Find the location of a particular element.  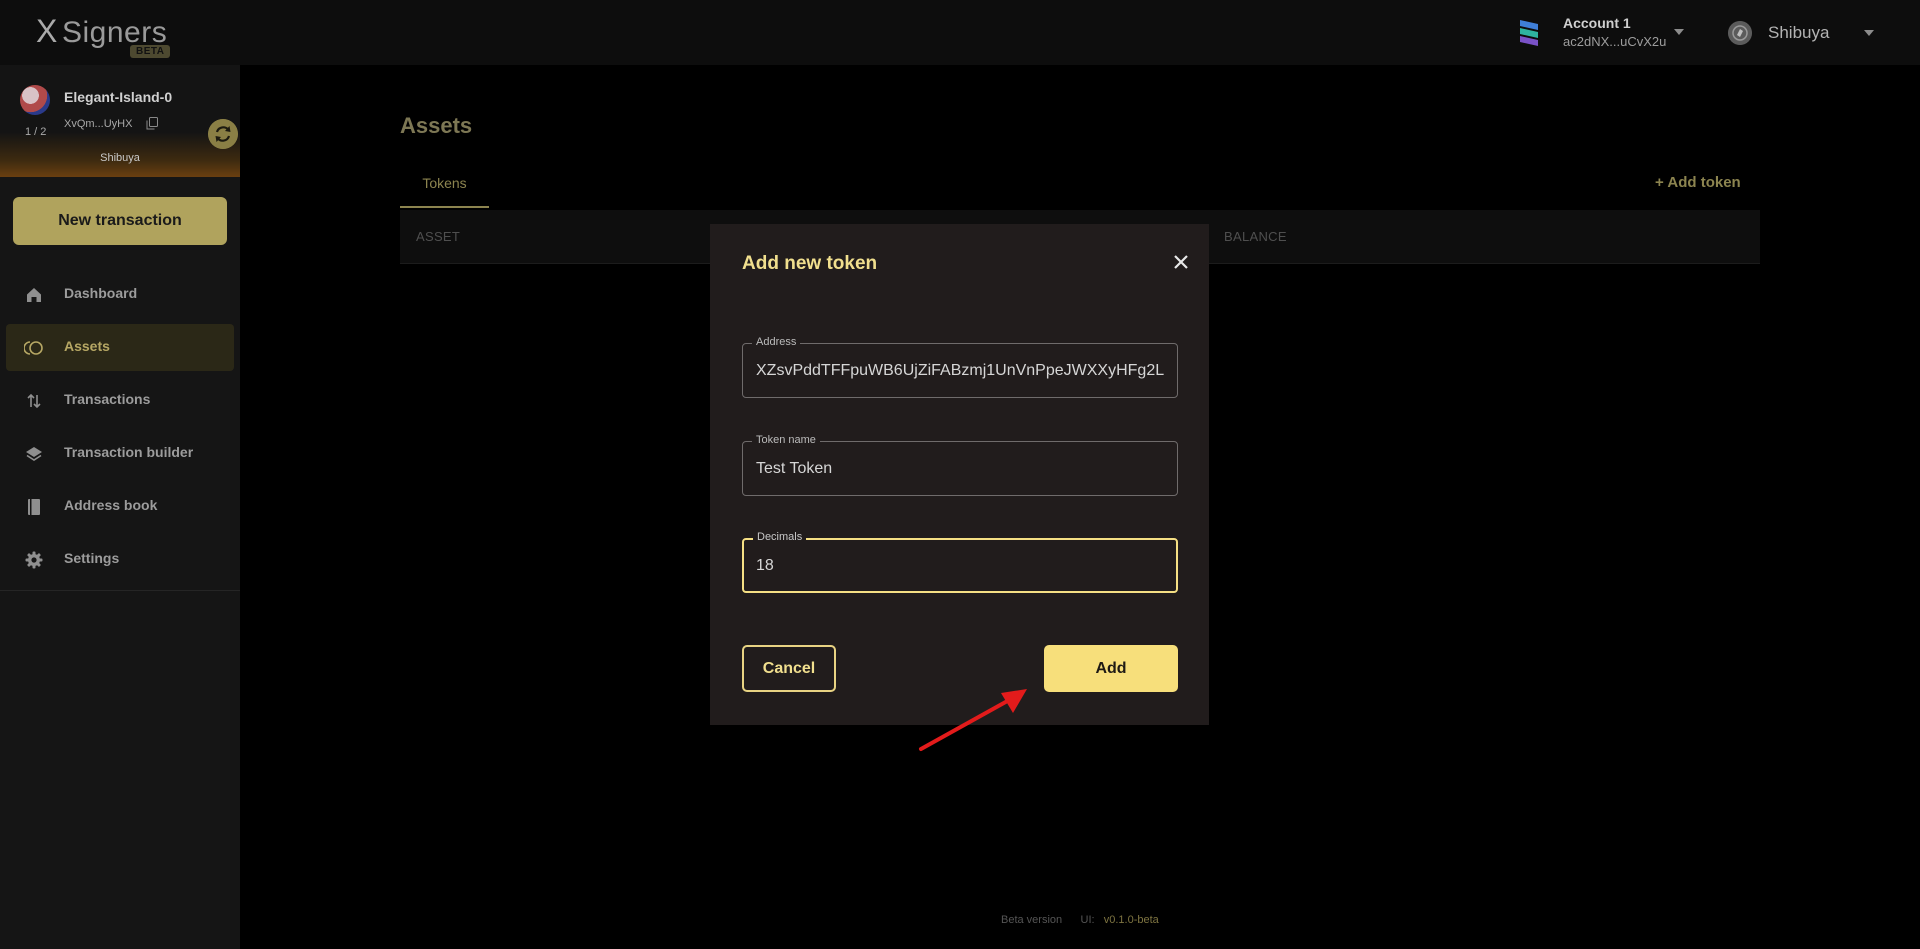

account-icon is located at coordinates (1529, 33).